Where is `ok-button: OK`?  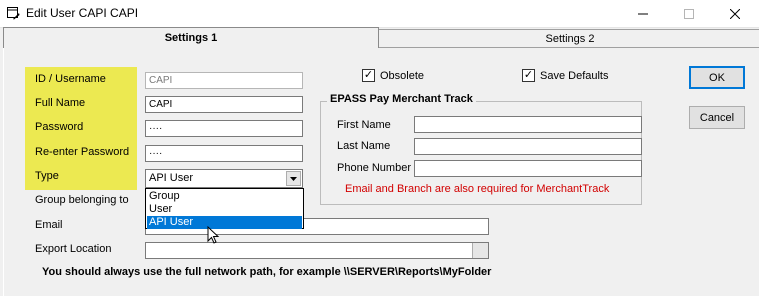
ok-button: OK is located at coordinates (717, 77).